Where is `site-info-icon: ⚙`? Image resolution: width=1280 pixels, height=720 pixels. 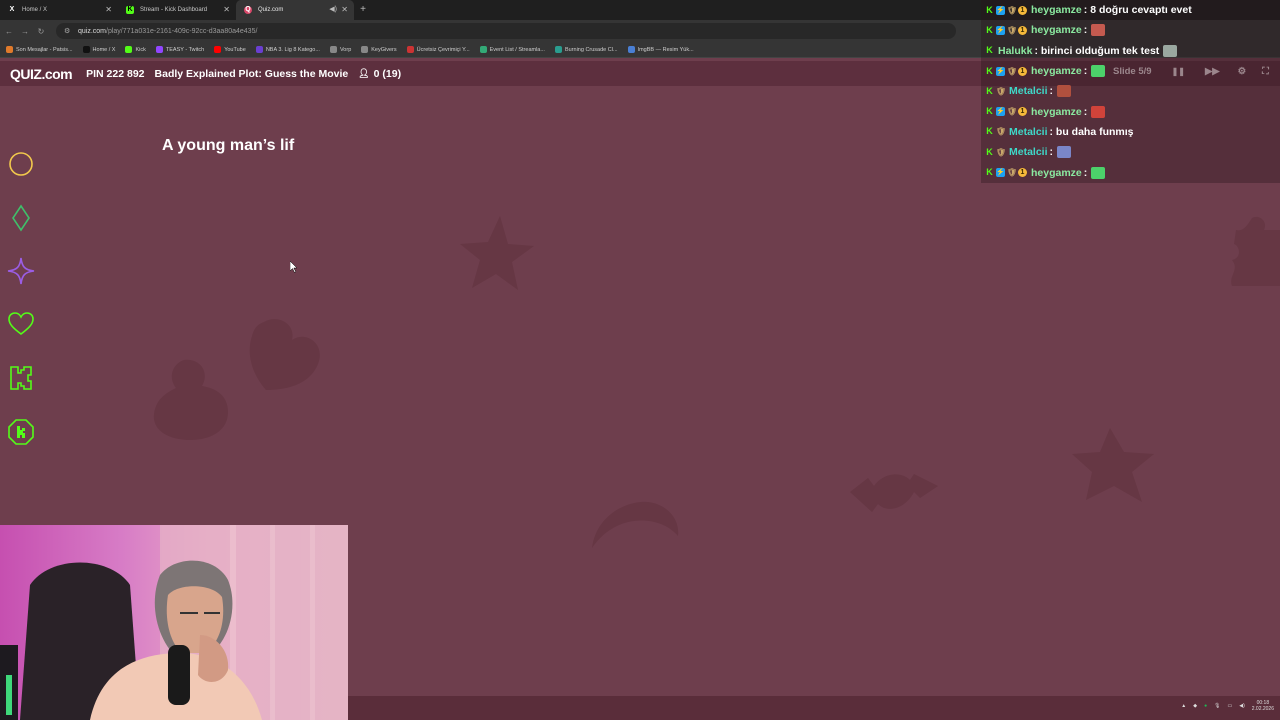
site-info-icon: ⚙ is located at coordinates (68, 31).